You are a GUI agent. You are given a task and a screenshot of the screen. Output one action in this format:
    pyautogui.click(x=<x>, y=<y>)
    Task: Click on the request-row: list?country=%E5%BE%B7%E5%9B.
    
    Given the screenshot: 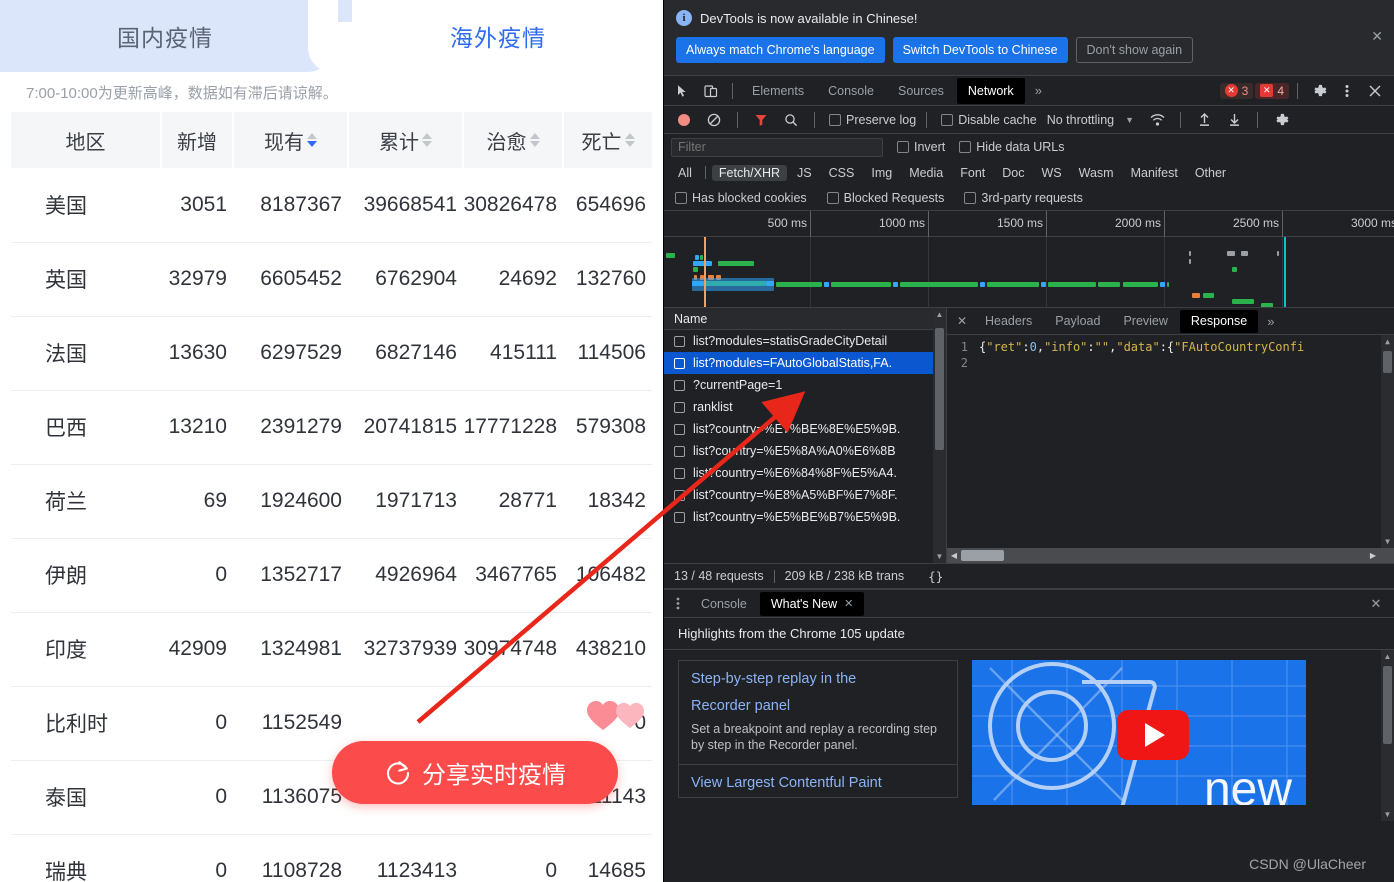 What is the action you would take?
    pyautogui.click(x=805, y=517)
    